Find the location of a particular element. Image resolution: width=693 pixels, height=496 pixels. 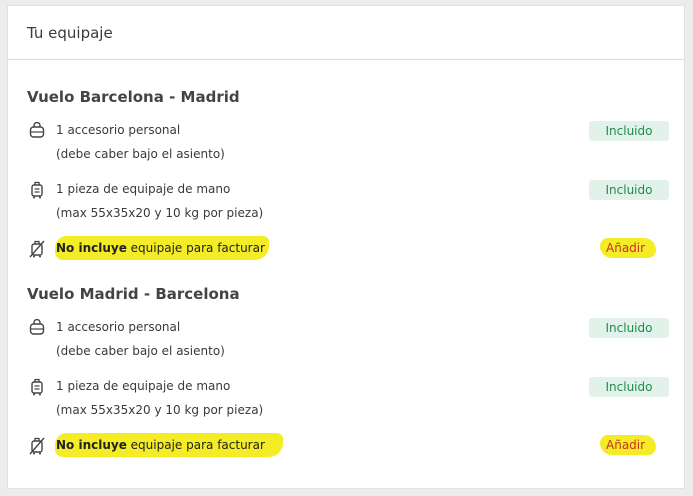

card-header: Tu equipaje is located at coordinates (346, 33).